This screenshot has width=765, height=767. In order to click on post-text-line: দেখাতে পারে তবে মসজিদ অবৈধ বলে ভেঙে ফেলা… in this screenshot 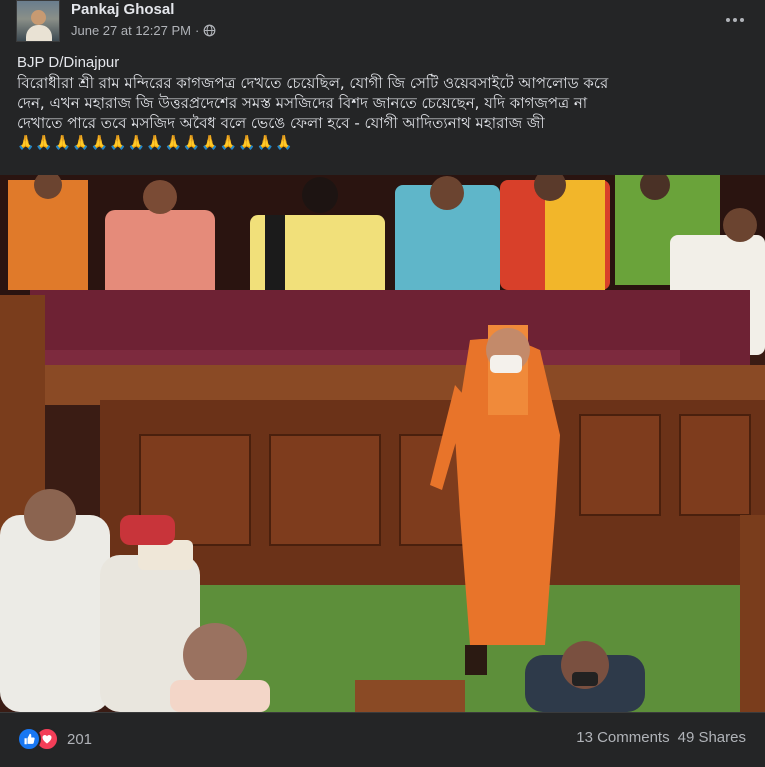, I will do `click(281, 123)`.